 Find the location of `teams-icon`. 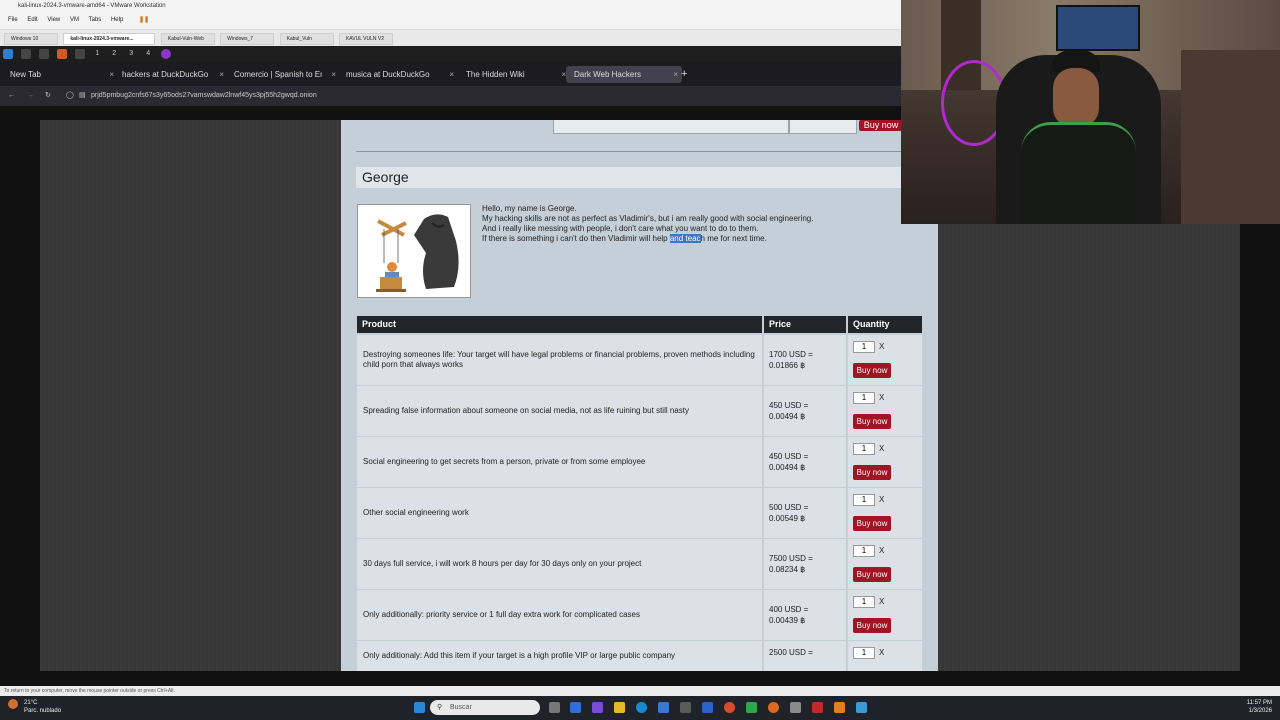

teams-icon is located at coordinates (597, 707).